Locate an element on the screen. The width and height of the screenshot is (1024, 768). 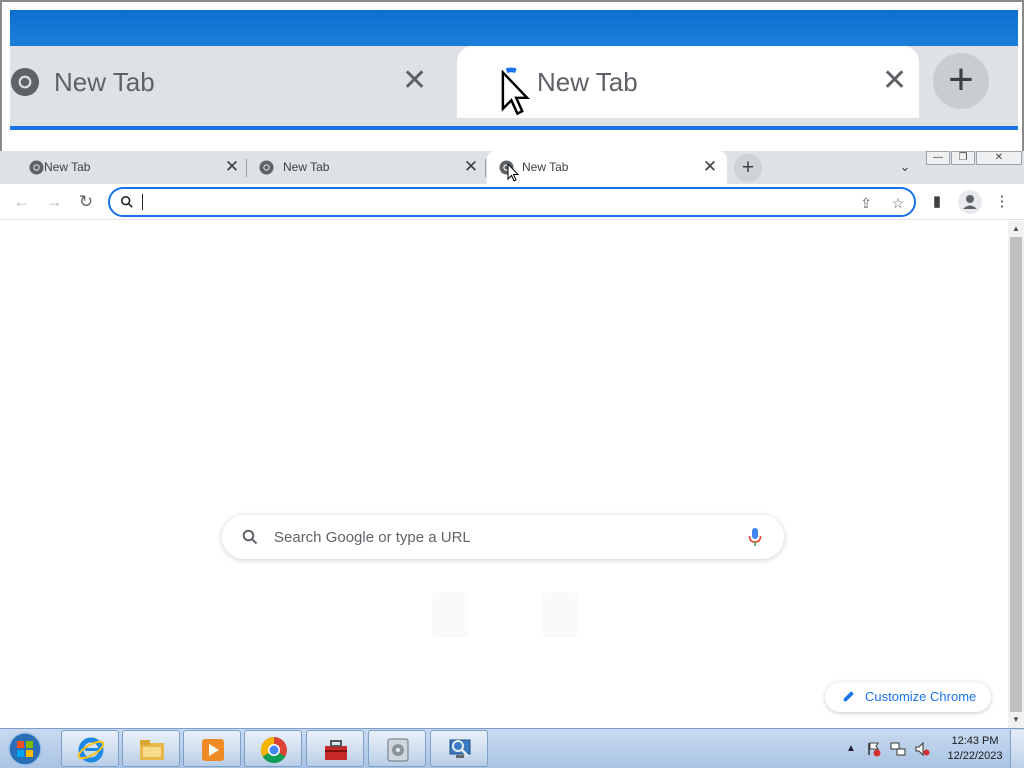
share-icon: ⇪ is located at coordinates (866, 203).